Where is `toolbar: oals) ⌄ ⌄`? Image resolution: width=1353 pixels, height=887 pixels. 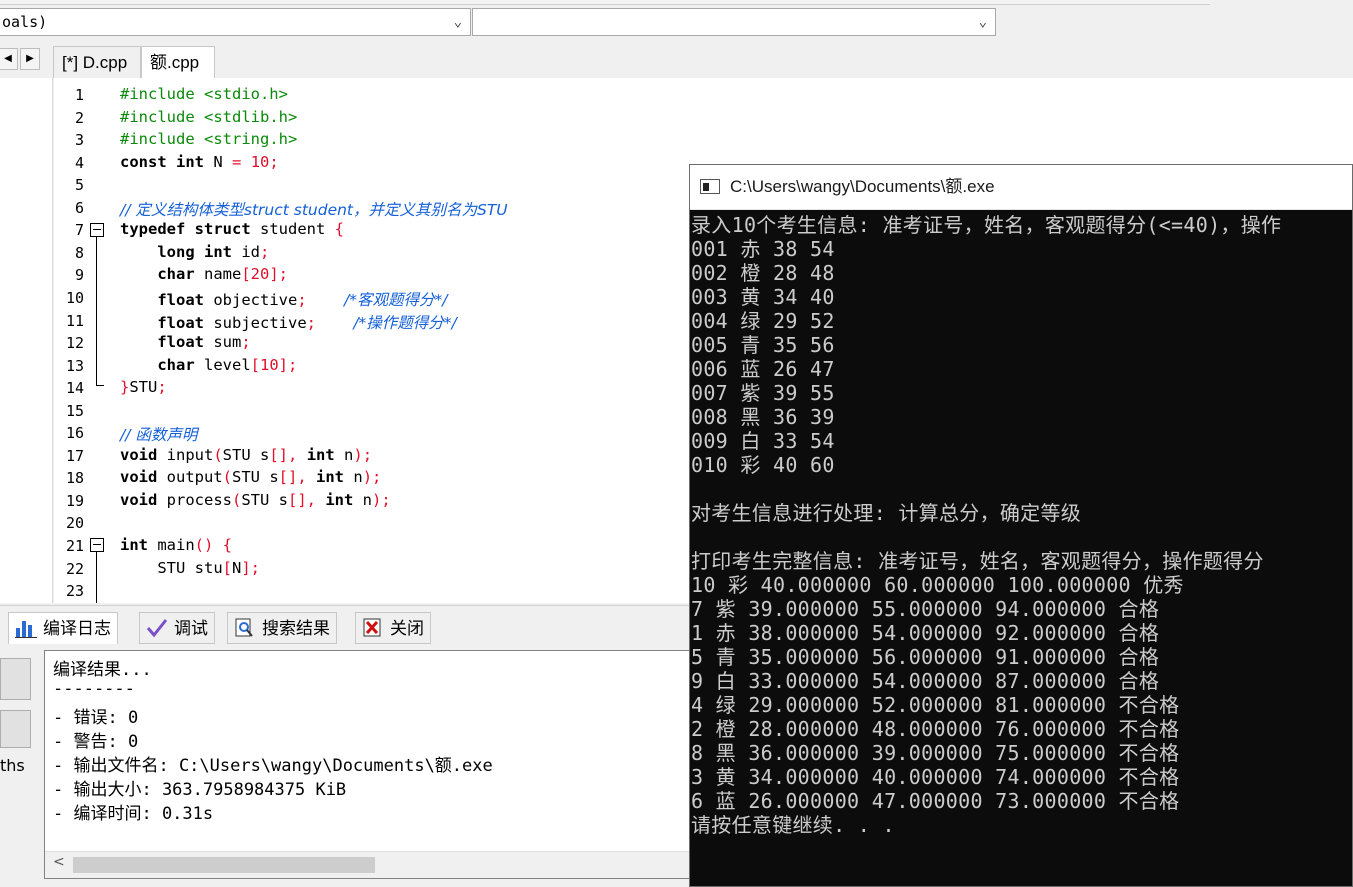
toolbar: oals) ⌄ ⌄ is located at coordinates (676, 22).